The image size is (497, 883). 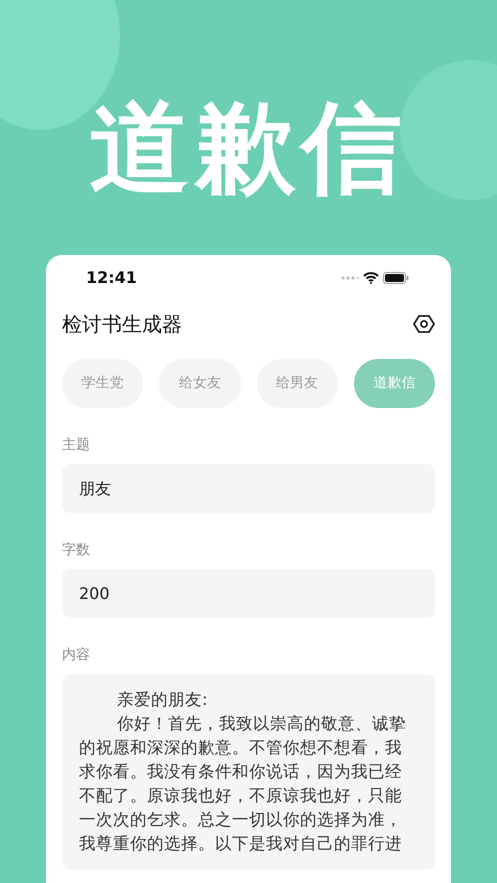 What do you see at coordinates (350, 278) in the screenshot?
I see `signal-icon` at bounding box center [350, 278].